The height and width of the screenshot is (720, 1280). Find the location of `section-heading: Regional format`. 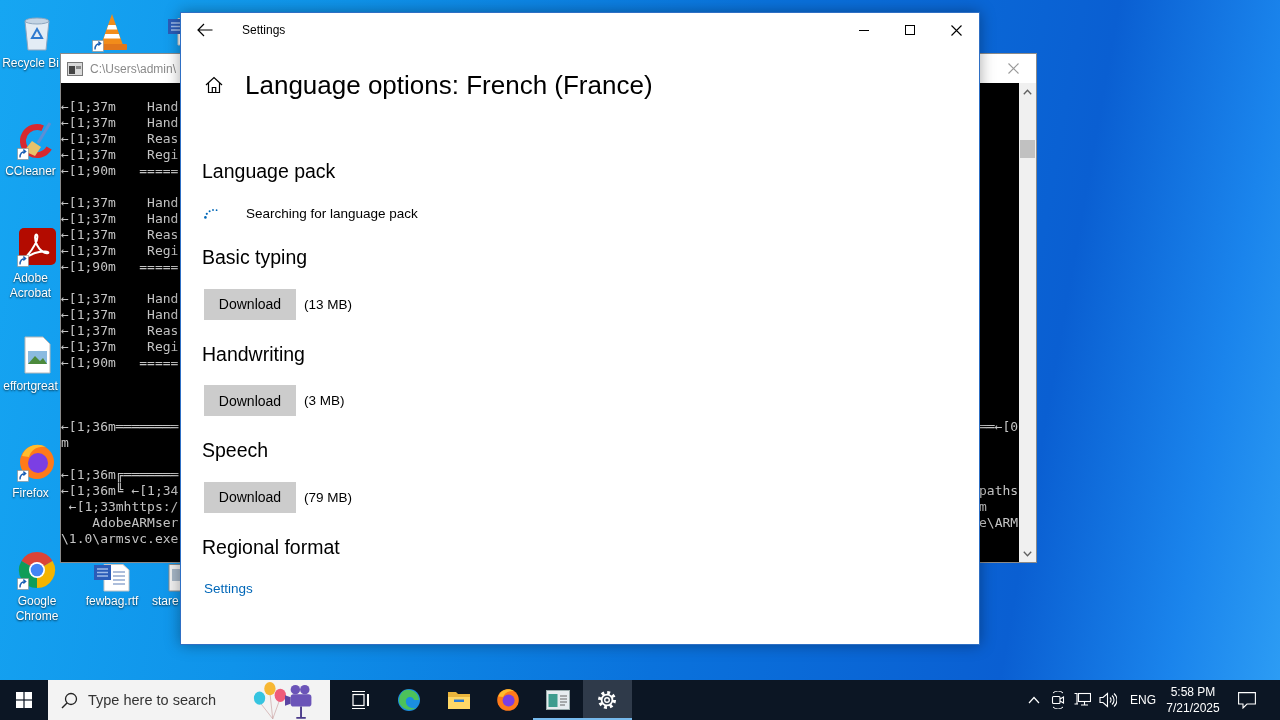

section-heading: Regional format is located at coordinates (271, 547).